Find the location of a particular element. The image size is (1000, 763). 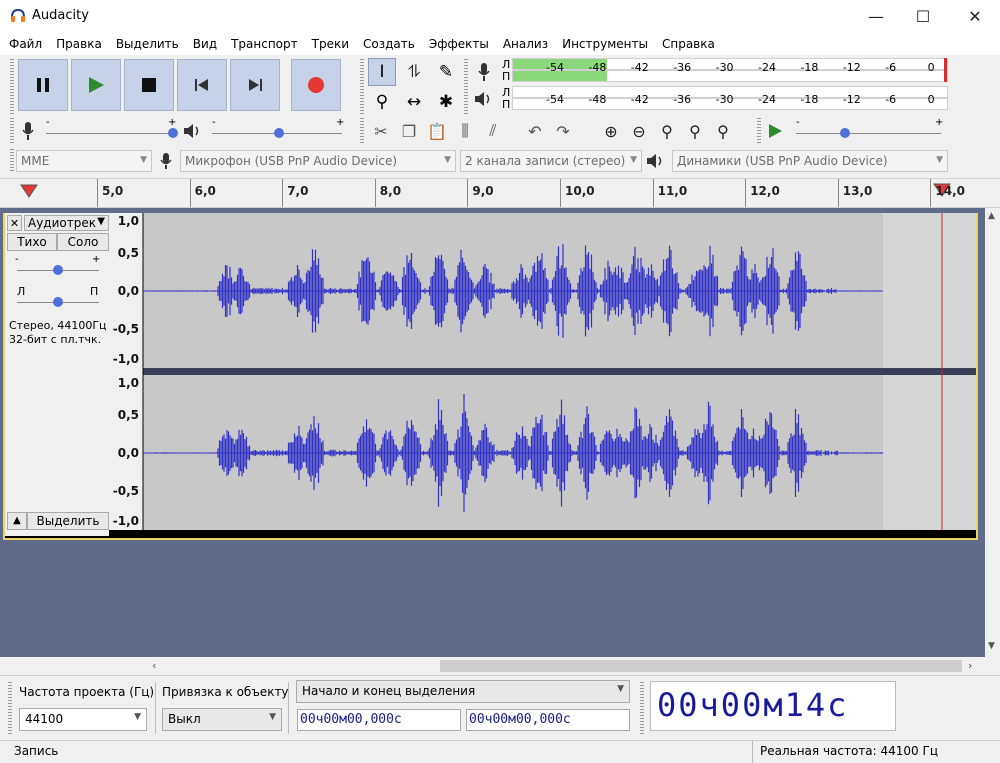

gain-slider-thumb is located at coordinates (58, 270).